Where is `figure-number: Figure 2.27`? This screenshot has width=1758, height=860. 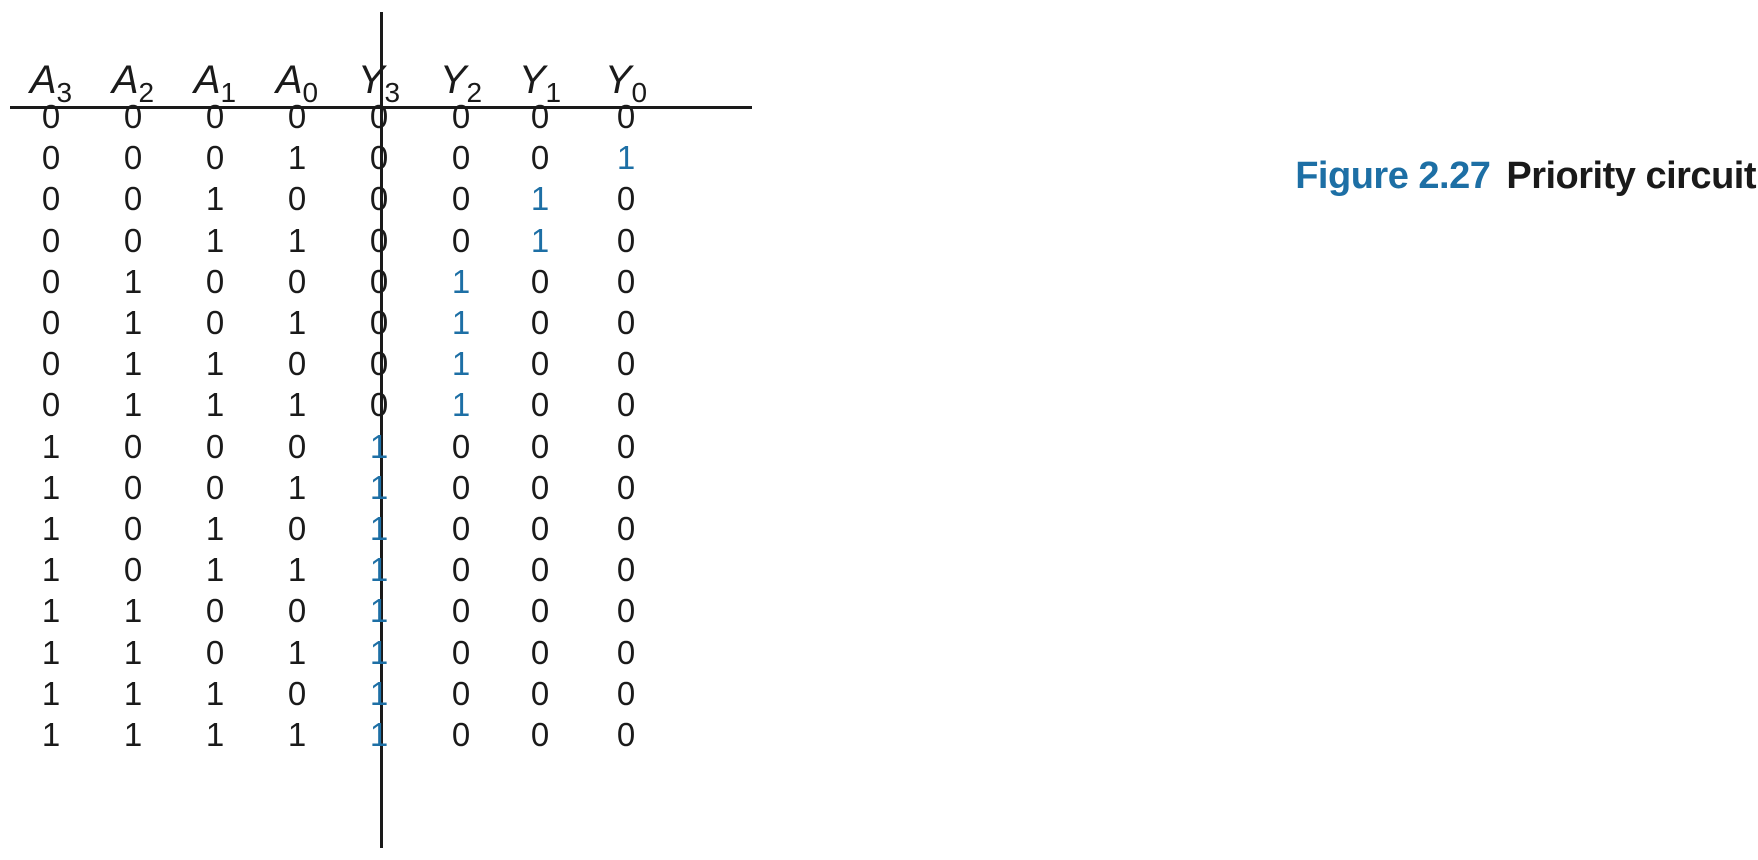
figure-number: Figure 2.27 is located at coordinates (1393, 176).